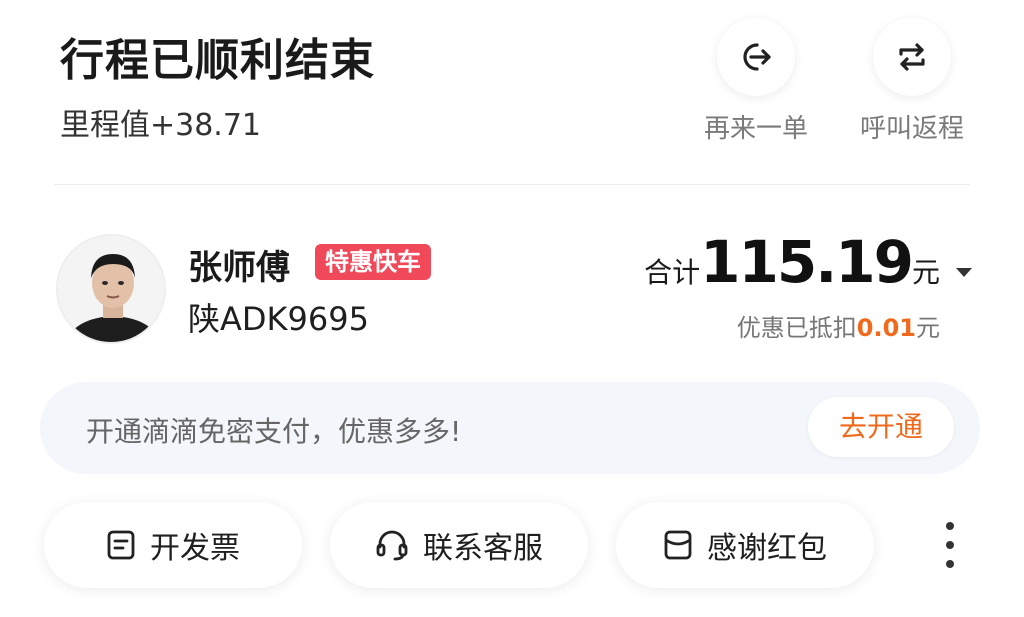 This screenshot has height=617, width=1024. What do you see at coordinates (925, 272) in the screenshot?
I see `fare-unit: 元` at bounding box center [925, 272].